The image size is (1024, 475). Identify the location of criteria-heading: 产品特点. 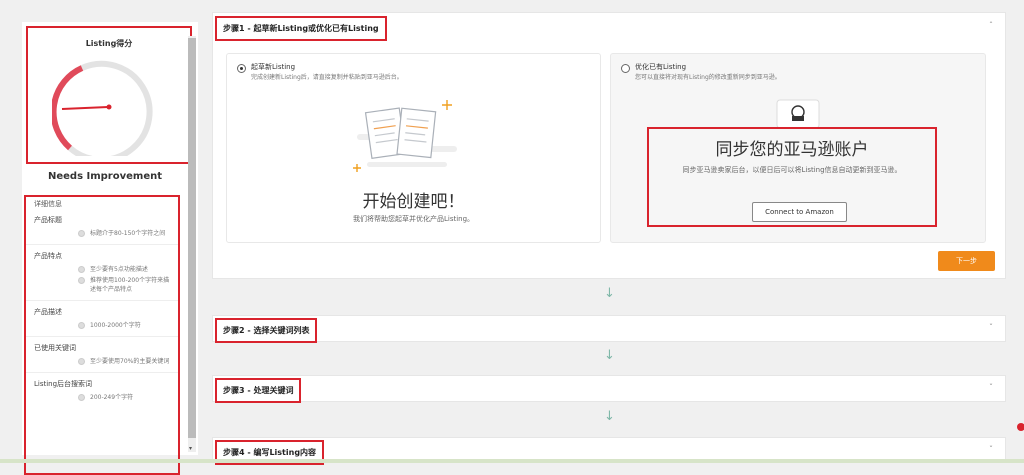
(48, 256).